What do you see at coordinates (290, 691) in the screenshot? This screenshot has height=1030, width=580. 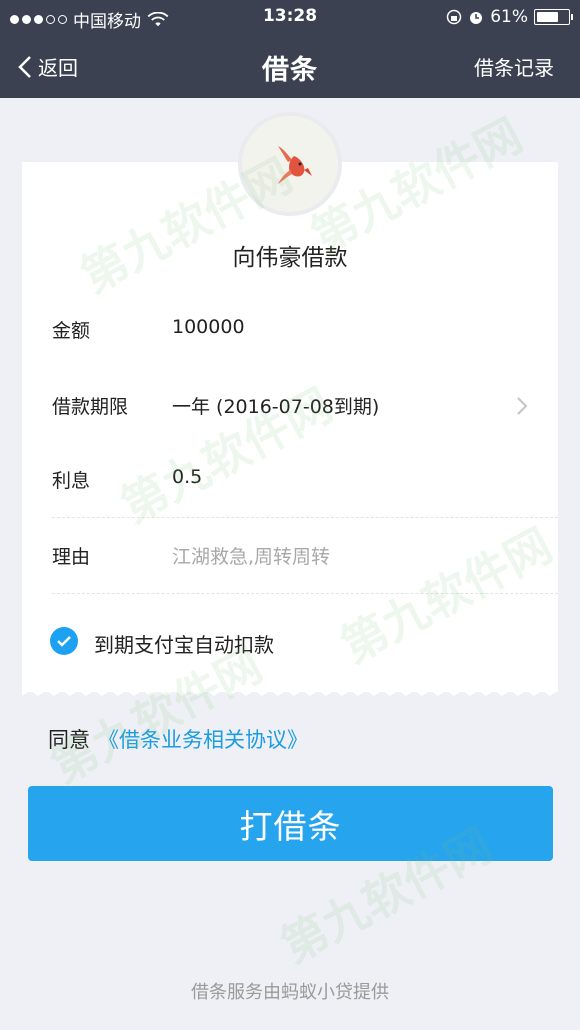 I see `card-zigzag-edge` at bounding box center [290, 691].